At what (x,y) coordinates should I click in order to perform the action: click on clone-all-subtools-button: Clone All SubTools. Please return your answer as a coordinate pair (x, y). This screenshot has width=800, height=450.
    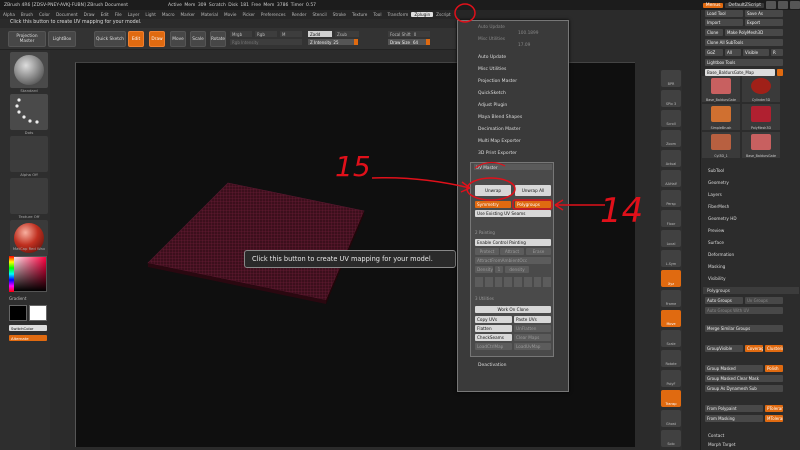
    Looking at the image, I should click on (744, 42).